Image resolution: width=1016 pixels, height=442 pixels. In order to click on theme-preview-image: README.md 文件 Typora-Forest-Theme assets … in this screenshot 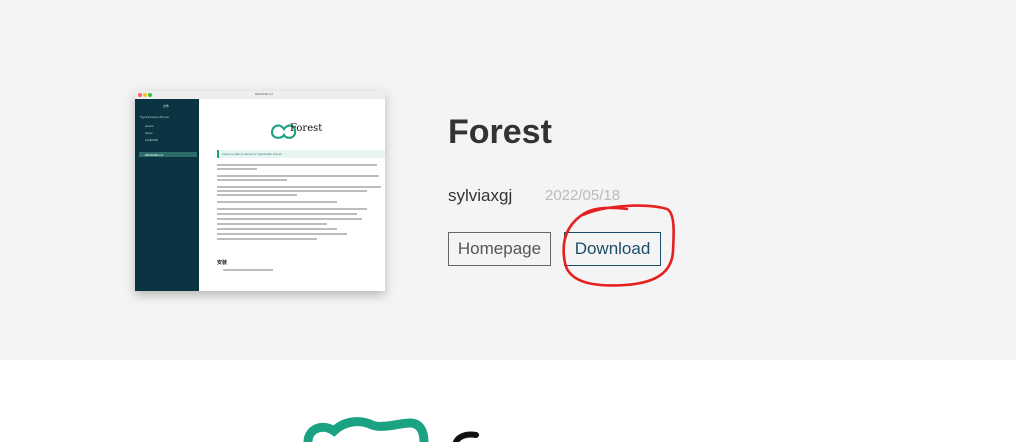, I will do `click(260, 191)`.